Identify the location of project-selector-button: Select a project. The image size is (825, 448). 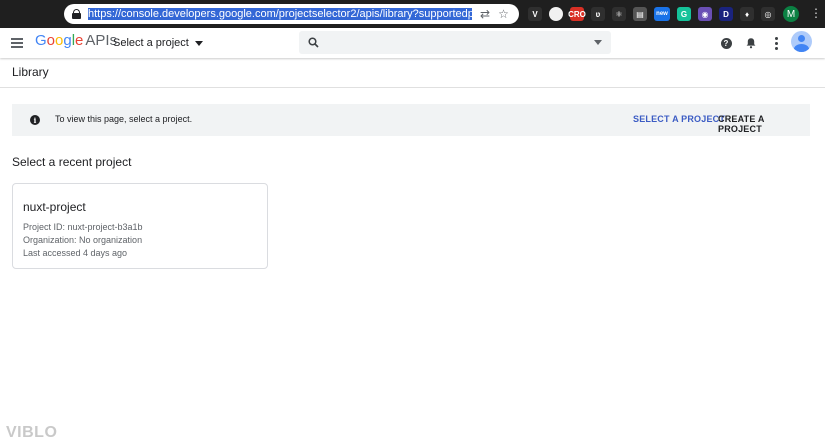
(158, 43).